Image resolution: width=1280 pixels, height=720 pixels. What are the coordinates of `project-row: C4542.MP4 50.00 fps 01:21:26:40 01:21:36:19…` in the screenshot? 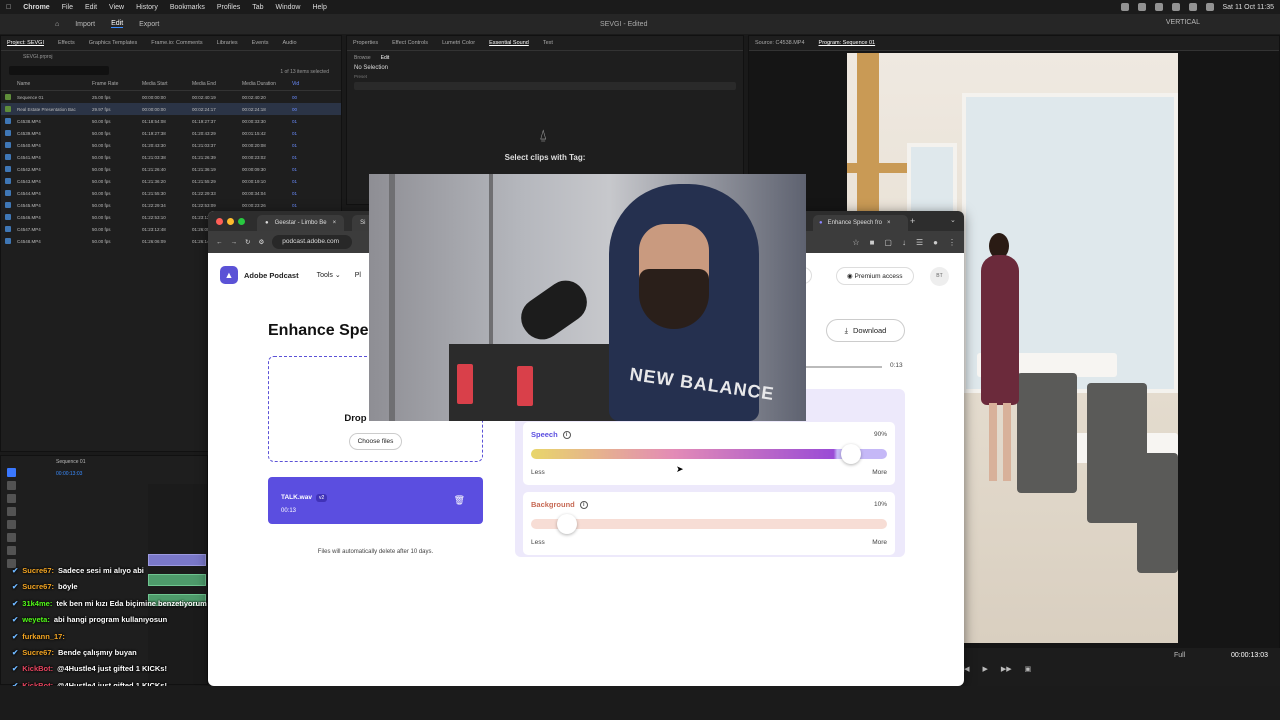 It's located at (171, 169).